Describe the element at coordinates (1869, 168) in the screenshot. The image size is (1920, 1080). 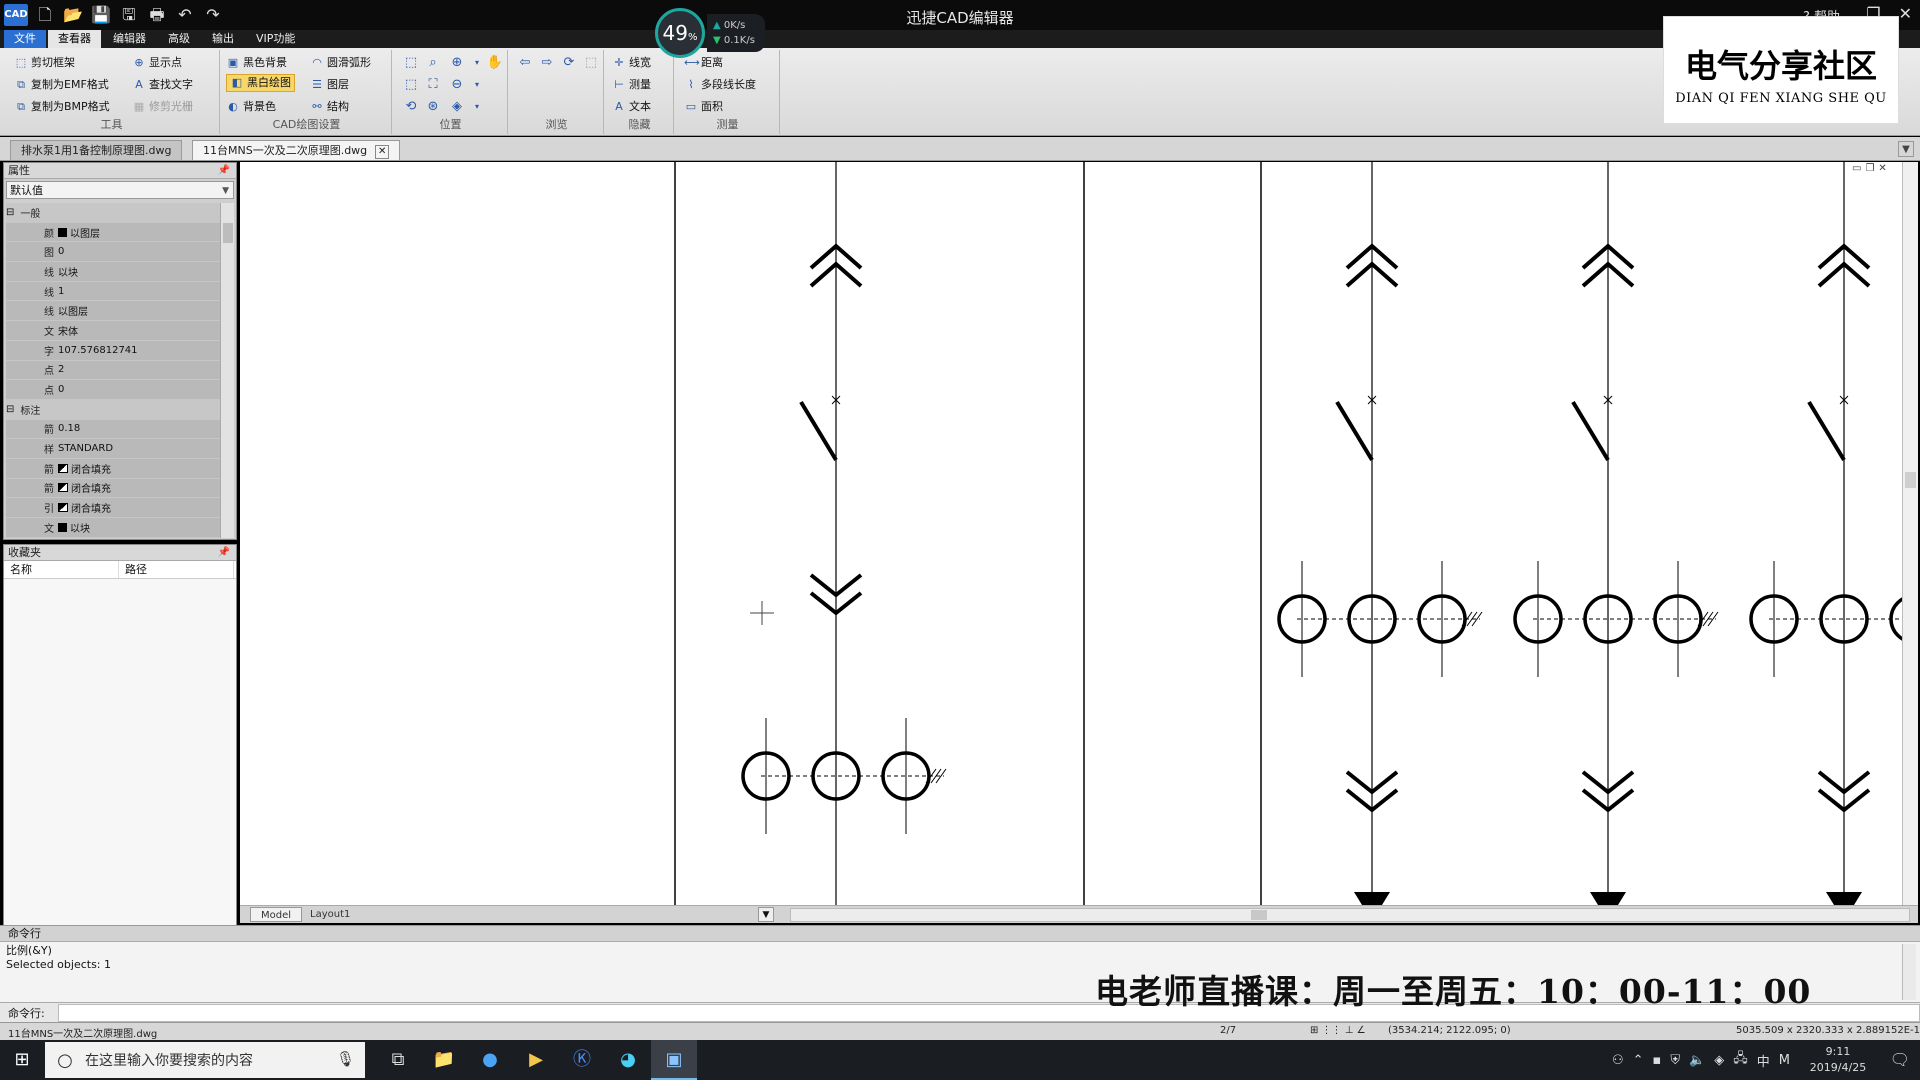
I see `restore-doc-icon: ❐` at that location.